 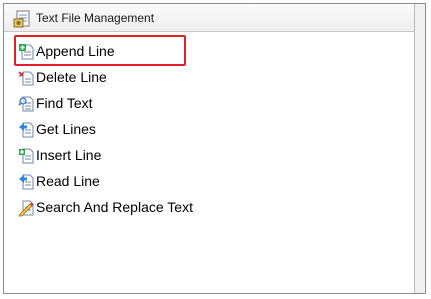 I want to click on tree-item-find-text: Find Text, so click(x=204, y=103).